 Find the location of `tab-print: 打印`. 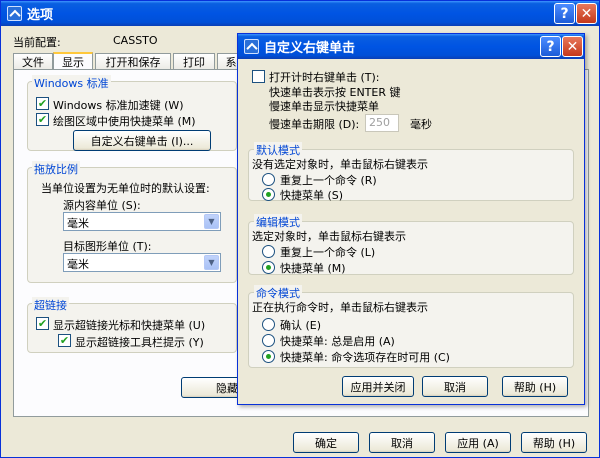

tab-print: 打印 is located at coordinates (194, 61).